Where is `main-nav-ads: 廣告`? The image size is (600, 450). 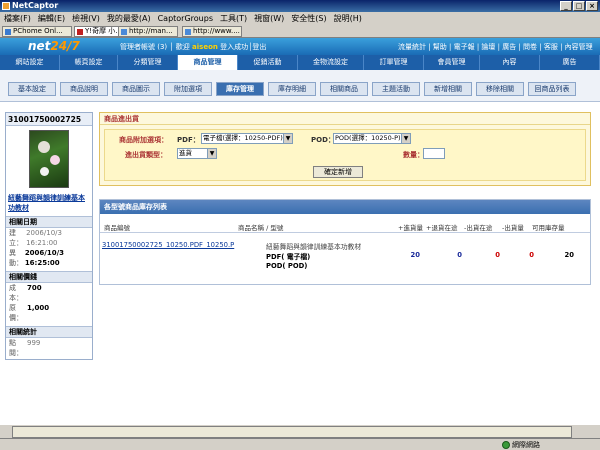 main-nav-ads: 廣告 is located at coordinates (570, 62).